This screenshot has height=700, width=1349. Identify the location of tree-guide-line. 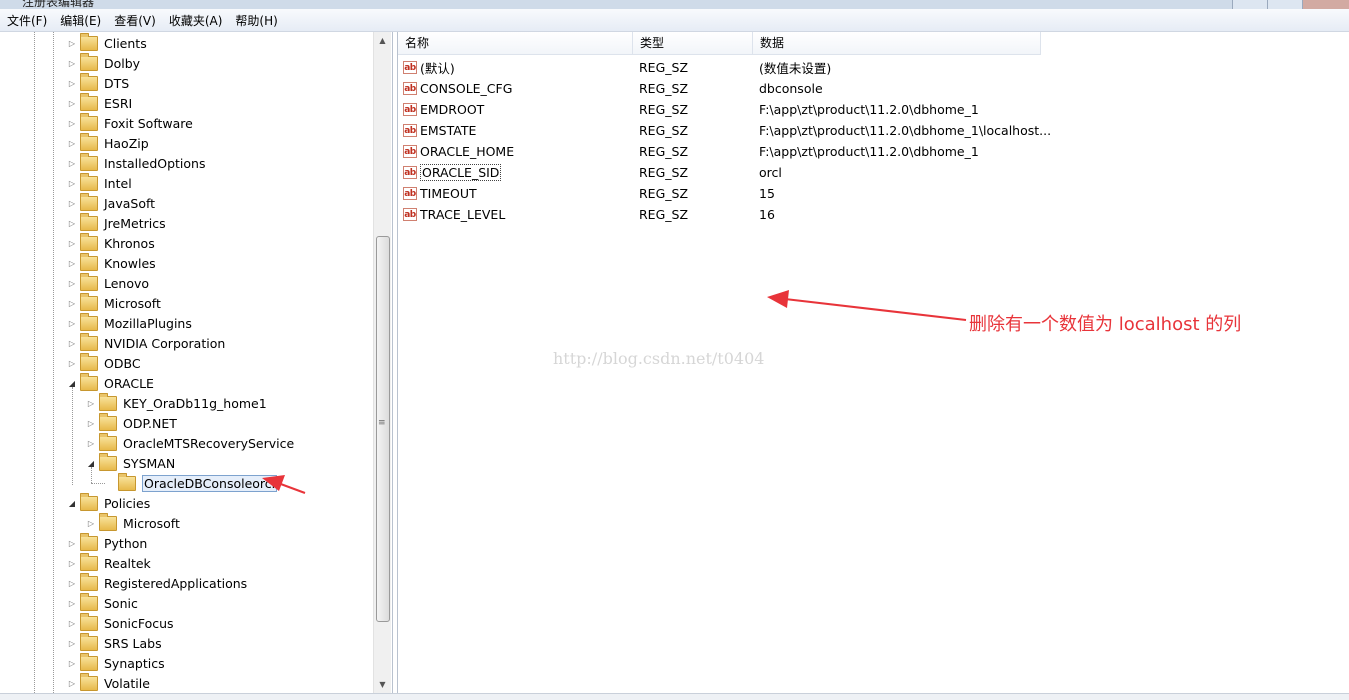
(34, 362).